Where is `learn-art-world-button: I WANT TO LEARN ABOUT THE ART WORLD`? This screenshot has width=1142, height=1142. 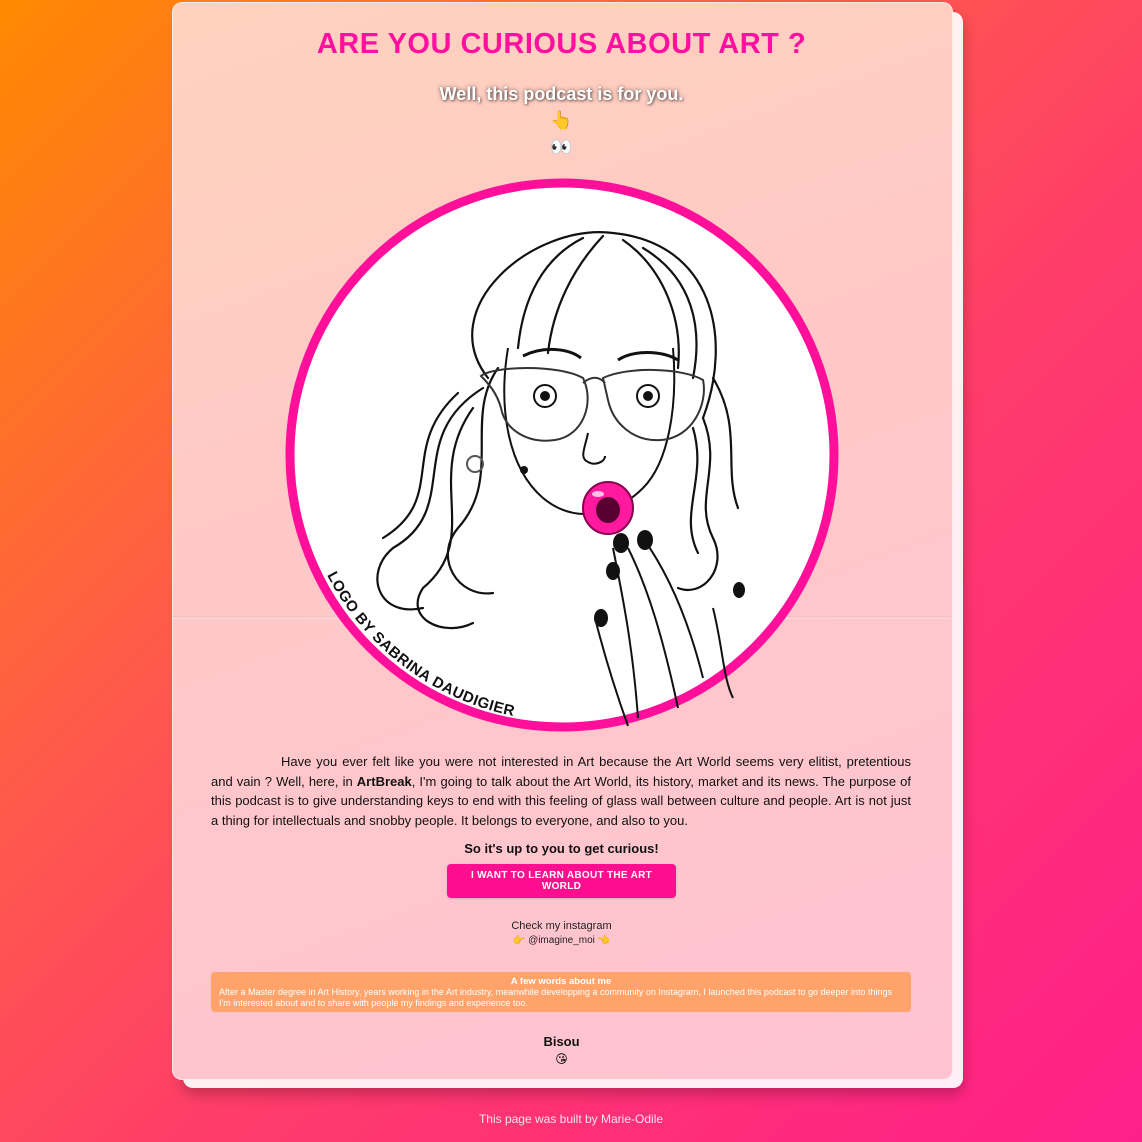
learn-art-world-button: I WANT TO LEARN ABOUT THE ART WORLD is located at coordinates (561, 881).